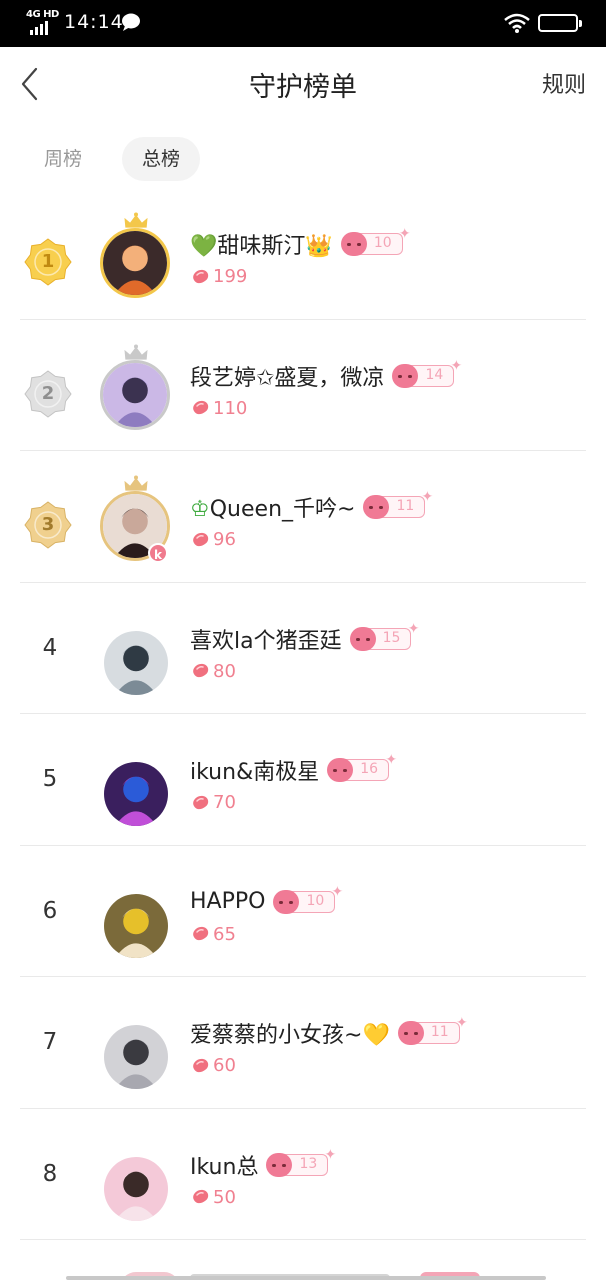 The width and height of the screenshot is (606, 1280). What do you see at coordinates (224, 934) in the screenshot?
I see `score-value: 65` at bounding box center [224, 934].